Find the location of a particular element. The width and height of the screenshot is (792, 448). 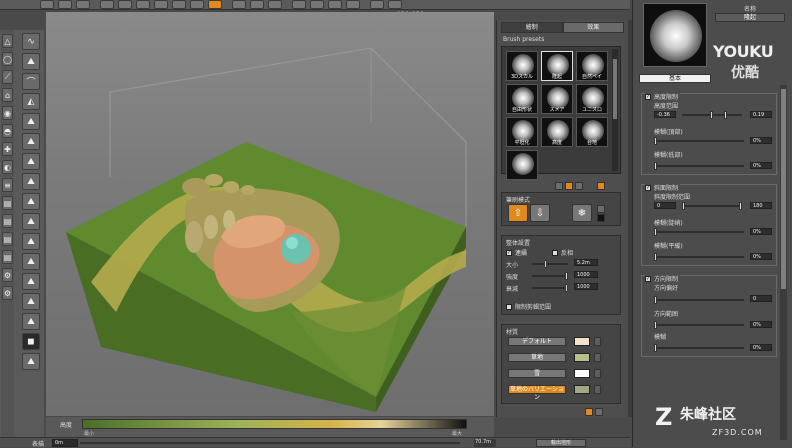

limit-checkbox is located at coordinates (509, 306).